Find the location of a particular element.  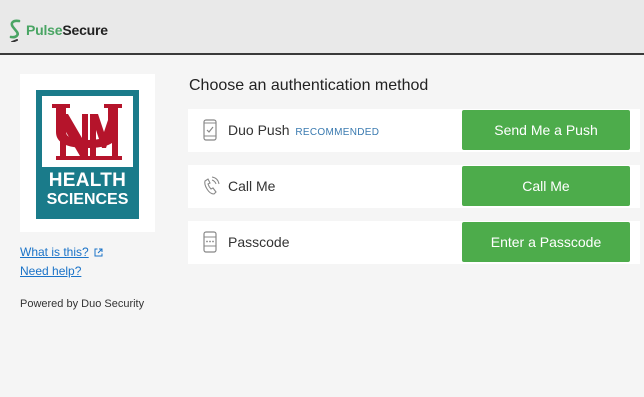

organization-logo-box: HEALTH SCIENCES is located at coordinates (87, 153).